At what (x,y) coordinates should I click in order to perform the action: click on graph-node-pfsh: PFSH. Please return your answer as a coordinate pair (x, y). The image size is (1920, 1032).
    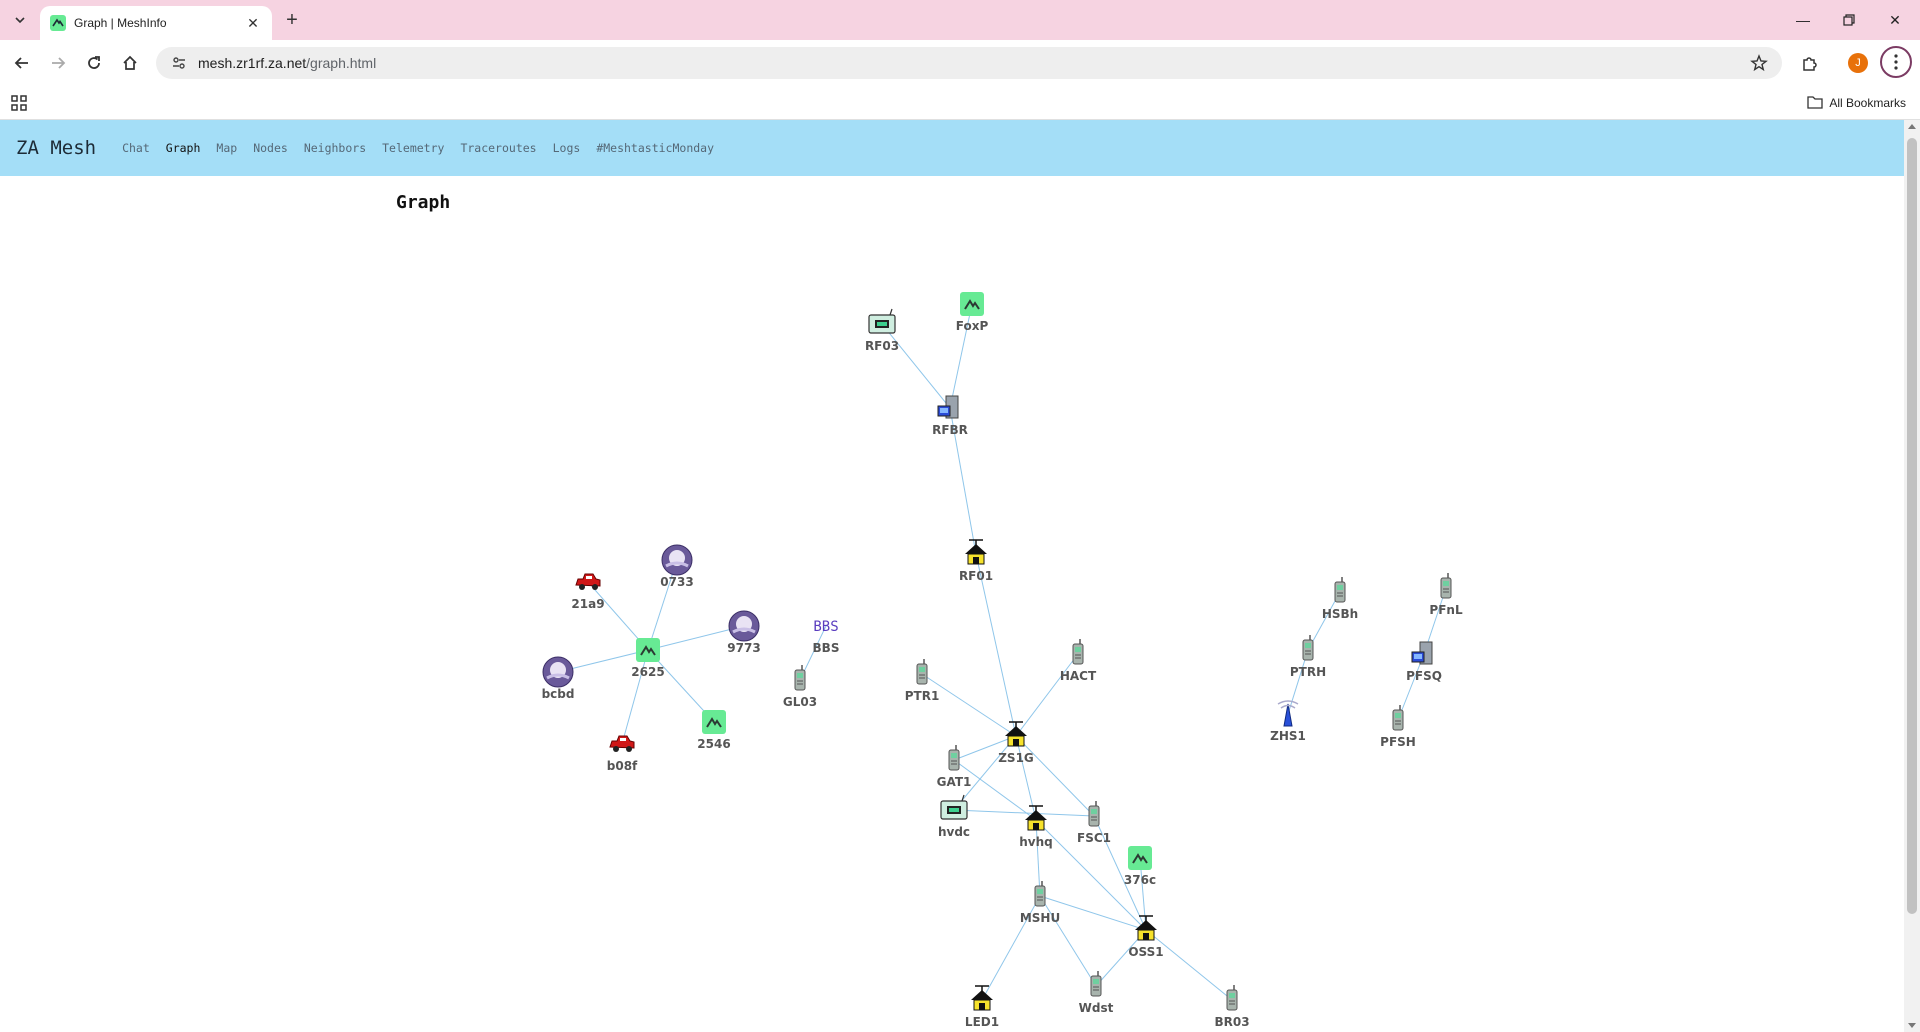
    Looking at the image, I should click on (1398, 727).